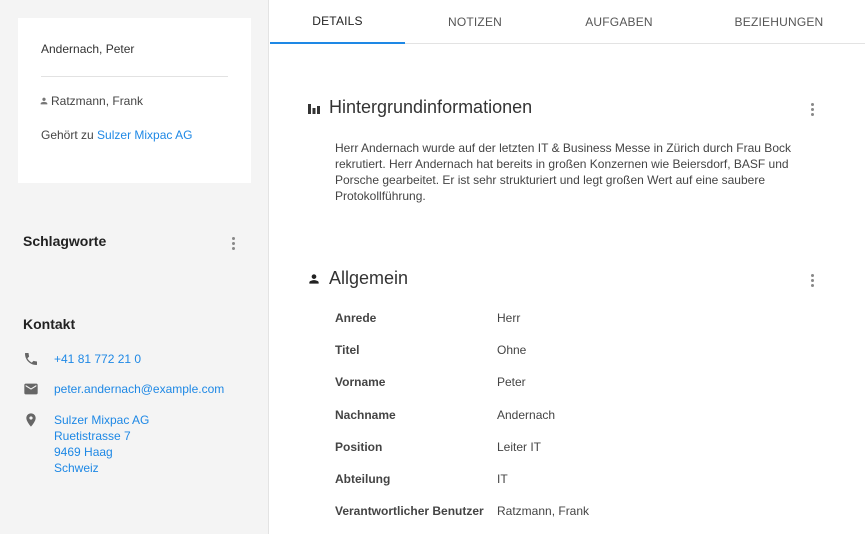  Describe the element at coordinates (139, 389) in the screenshot. I see `email-link: peter.andernach@example.com` at that location.